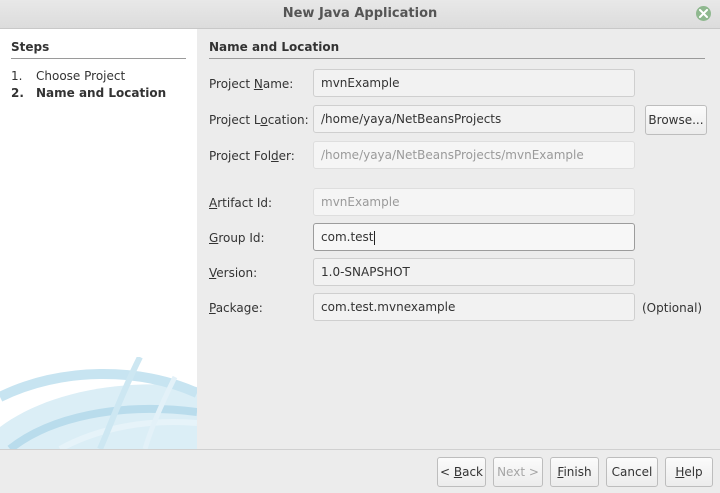 The image size is (720, 493). I want to click on help-button: Help, so click(689, 472).